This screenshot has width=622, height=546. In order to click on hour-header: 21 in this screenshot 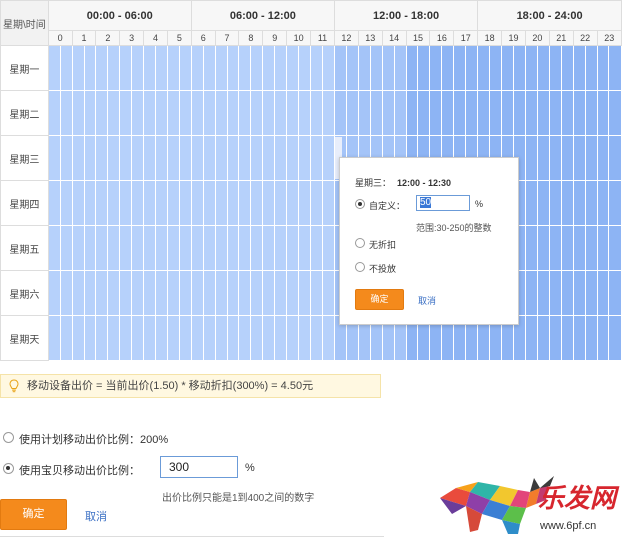, I will do `click(561, 38)`.